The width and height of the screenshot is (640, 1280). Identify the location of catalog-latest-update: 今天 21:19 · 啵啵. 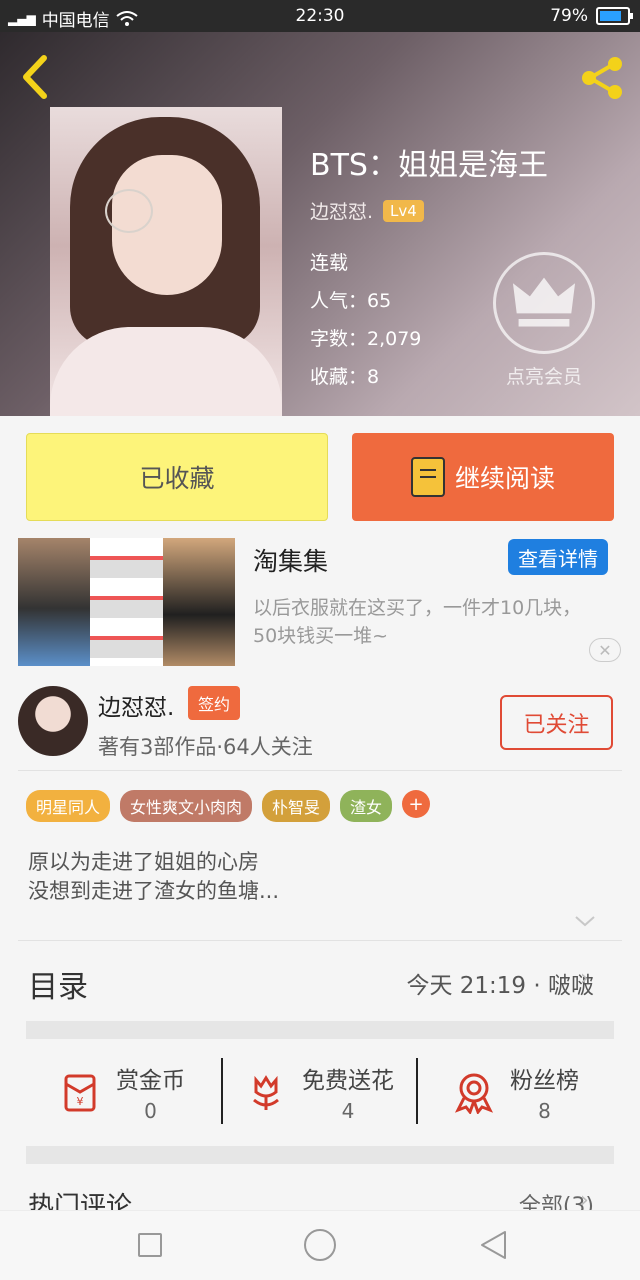
(500, 983).